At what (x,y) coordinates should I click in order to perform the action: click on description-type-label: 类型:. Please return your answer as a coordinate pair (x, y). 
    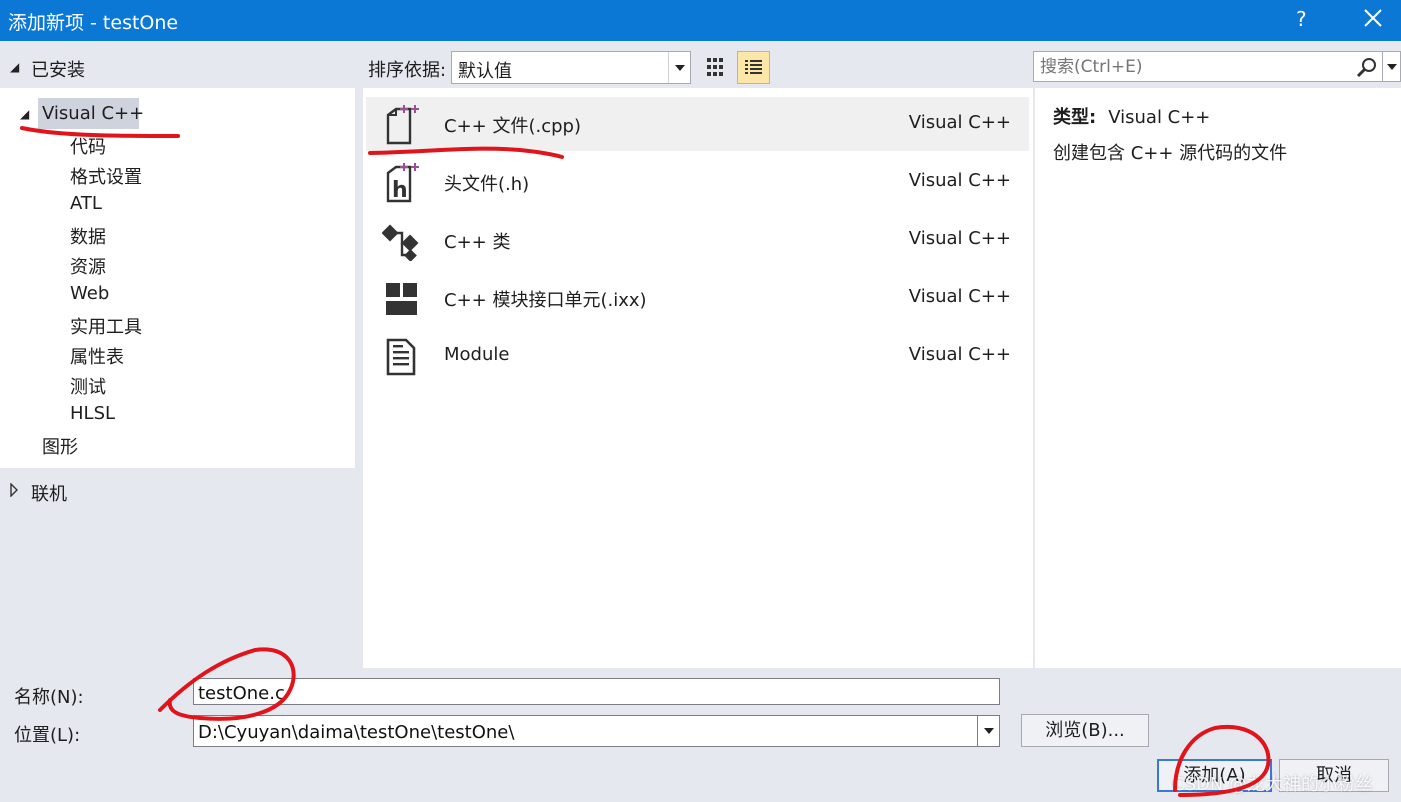
    Looking at the image, I should click on (1075, 117).